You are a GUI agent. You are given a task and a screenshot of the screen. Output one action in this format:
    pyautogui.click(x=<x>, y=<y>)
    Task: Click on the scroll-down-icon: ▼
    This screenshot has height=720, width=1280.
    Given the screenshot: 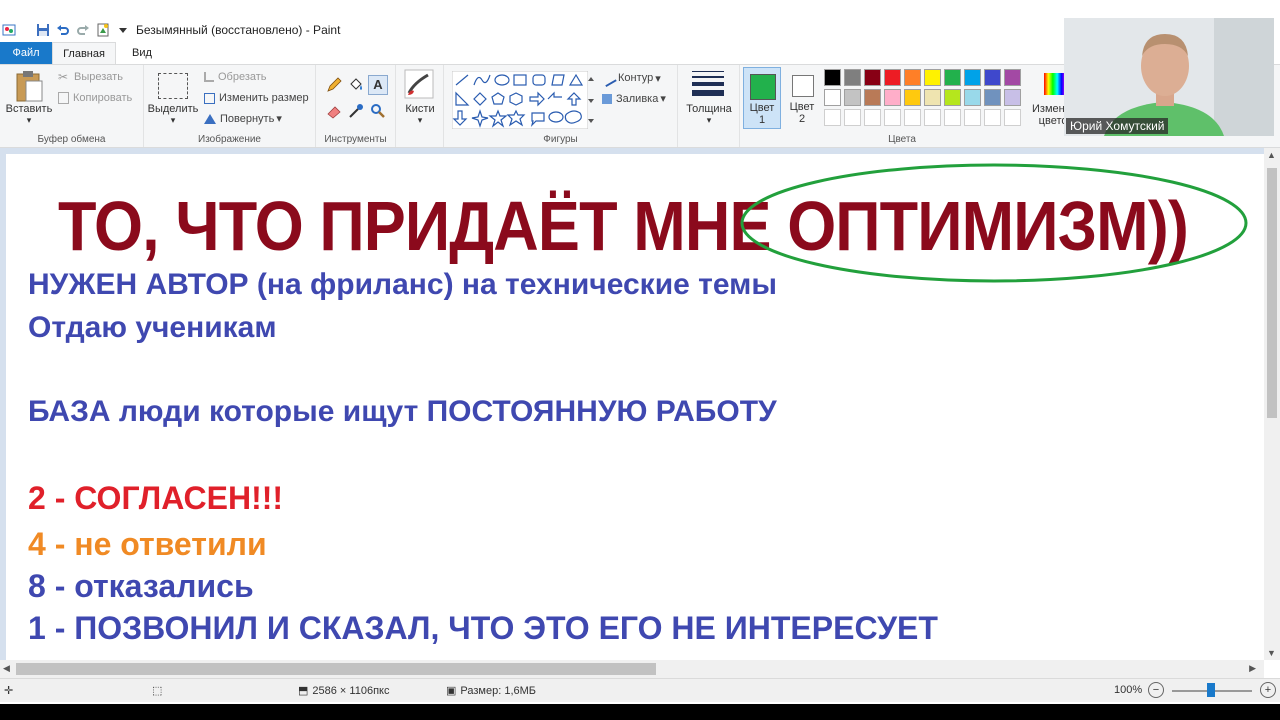 What is the action you would take?
    pyautogui.click(x=1271, y=653)
    